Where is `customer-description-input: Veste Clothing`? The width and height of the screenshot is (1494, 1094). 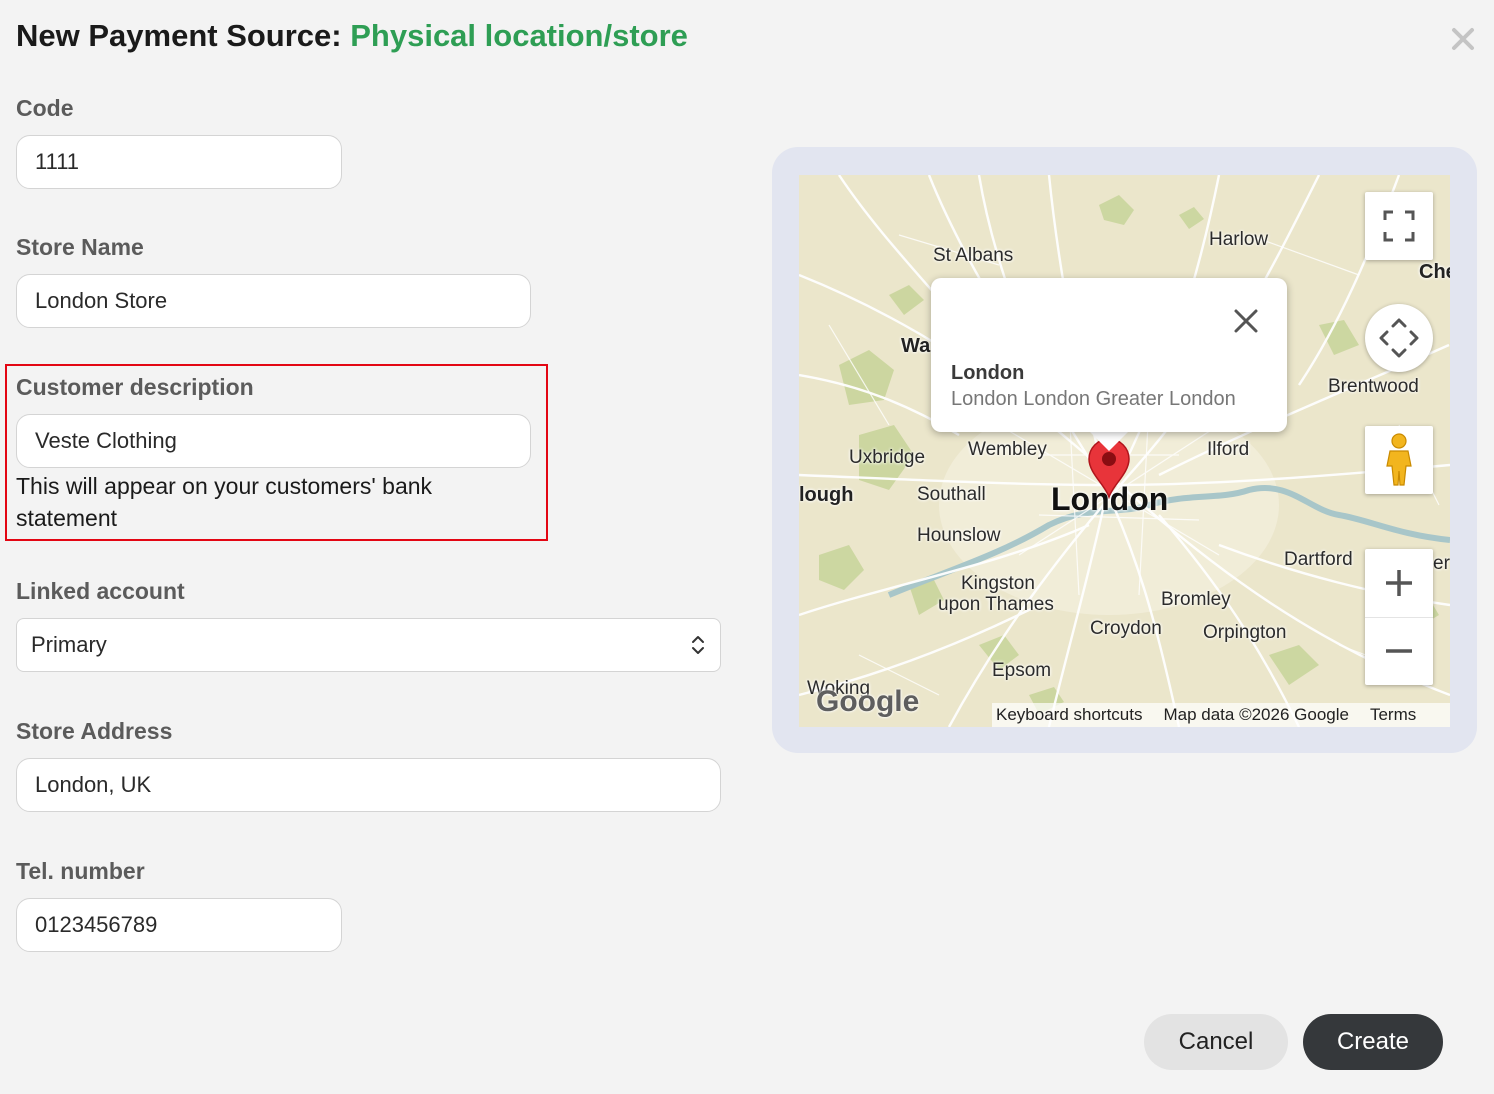 customer-description-input: Veste Clothing is located at coordinates (273, 441).